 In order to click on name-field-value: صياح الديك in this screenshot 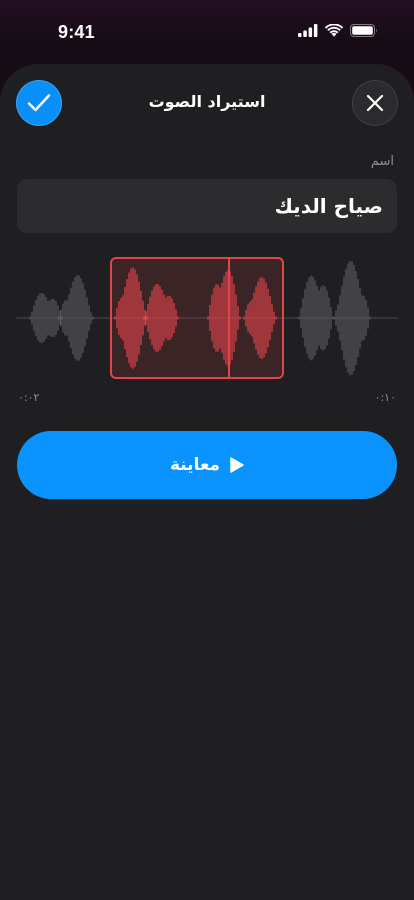, I will do `click(328, 206)`.